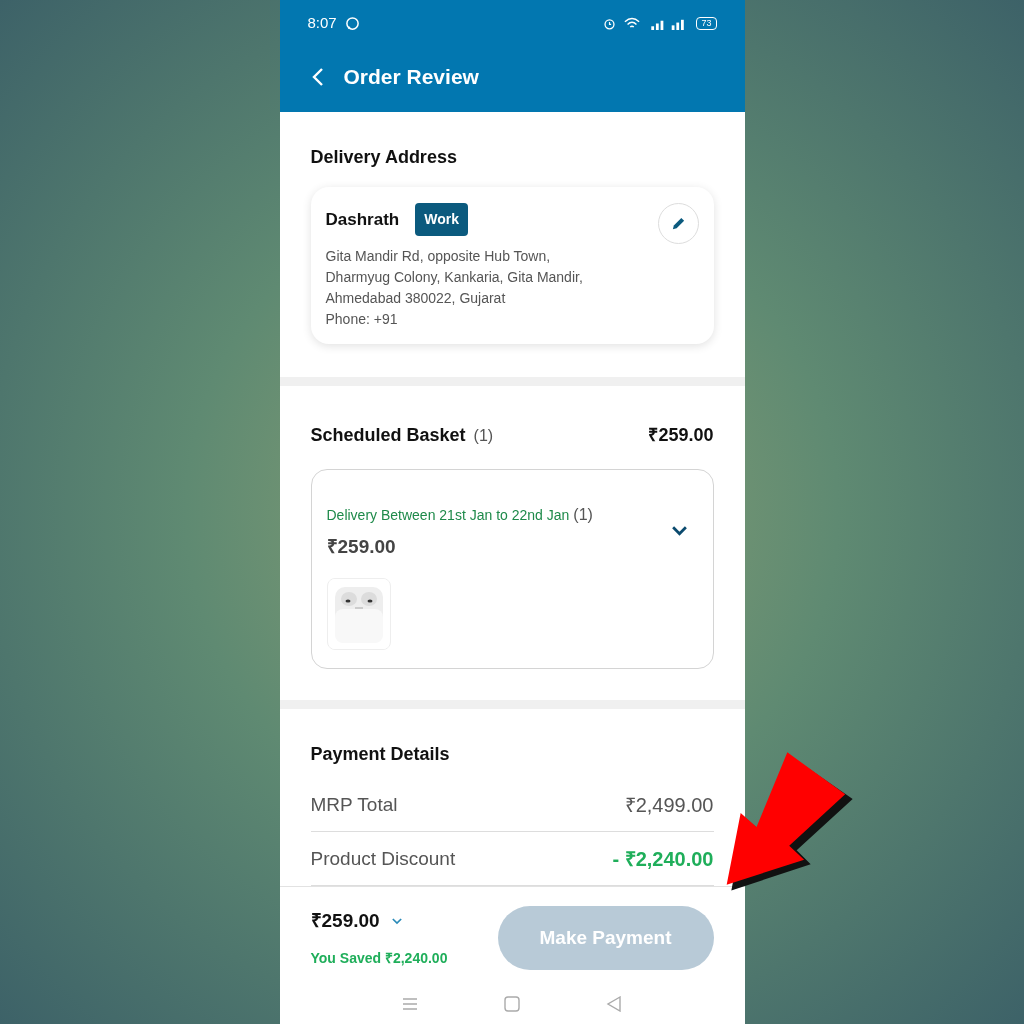 This screenshot has width=1024, height=1024. Describe the element at coordinates (706, 23) in the screenshot. I see `battery-indicator: 73` at that location.